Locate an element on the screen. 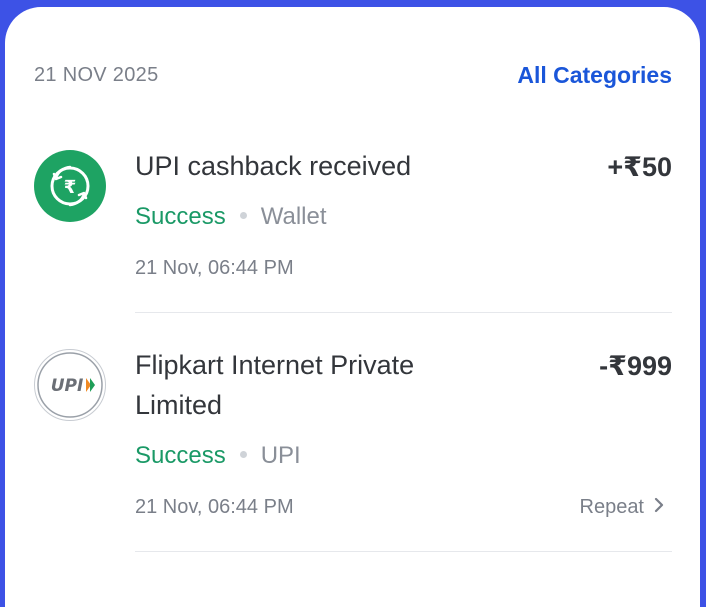 The width and height of the screenshot is (706, 607). payment-method: UPI is located at coordinates (280, 455).